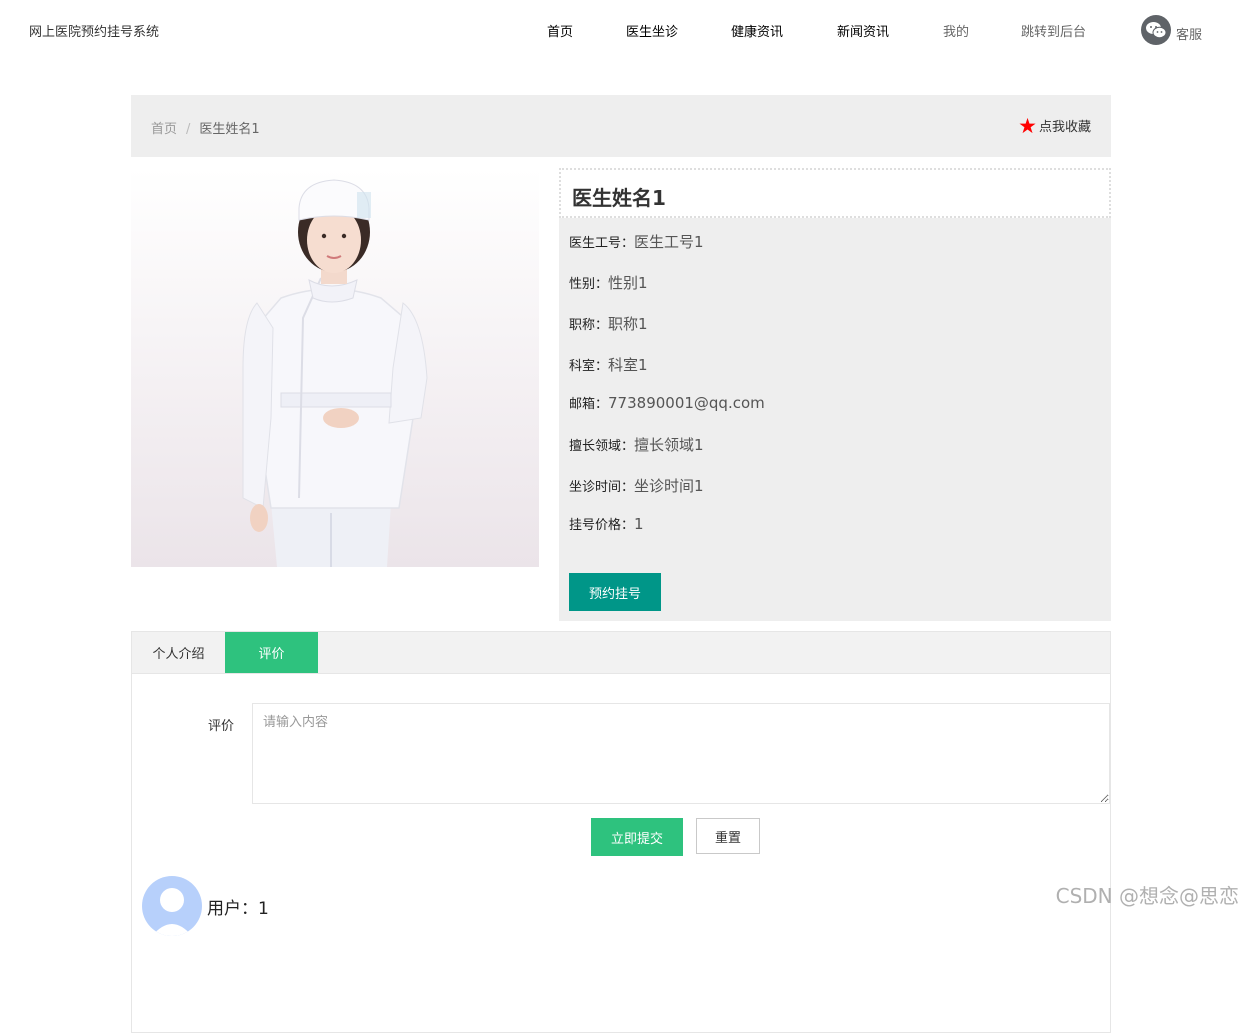 This screenshot has height=1033, width=1243. What do you see at coordinates (94, 30) in the screenshot?
I see `site-title: 网上医院预约挂号系统` at bounding box center [94, 30].